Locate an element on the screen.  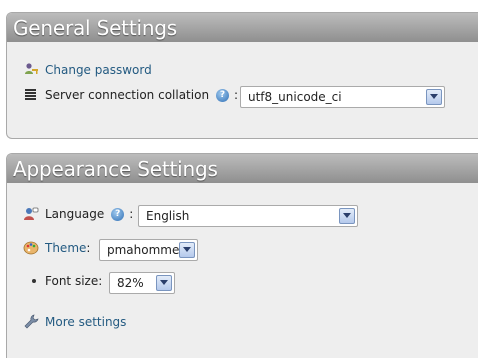
language-select-value: English is located at coordinates (168, 216).